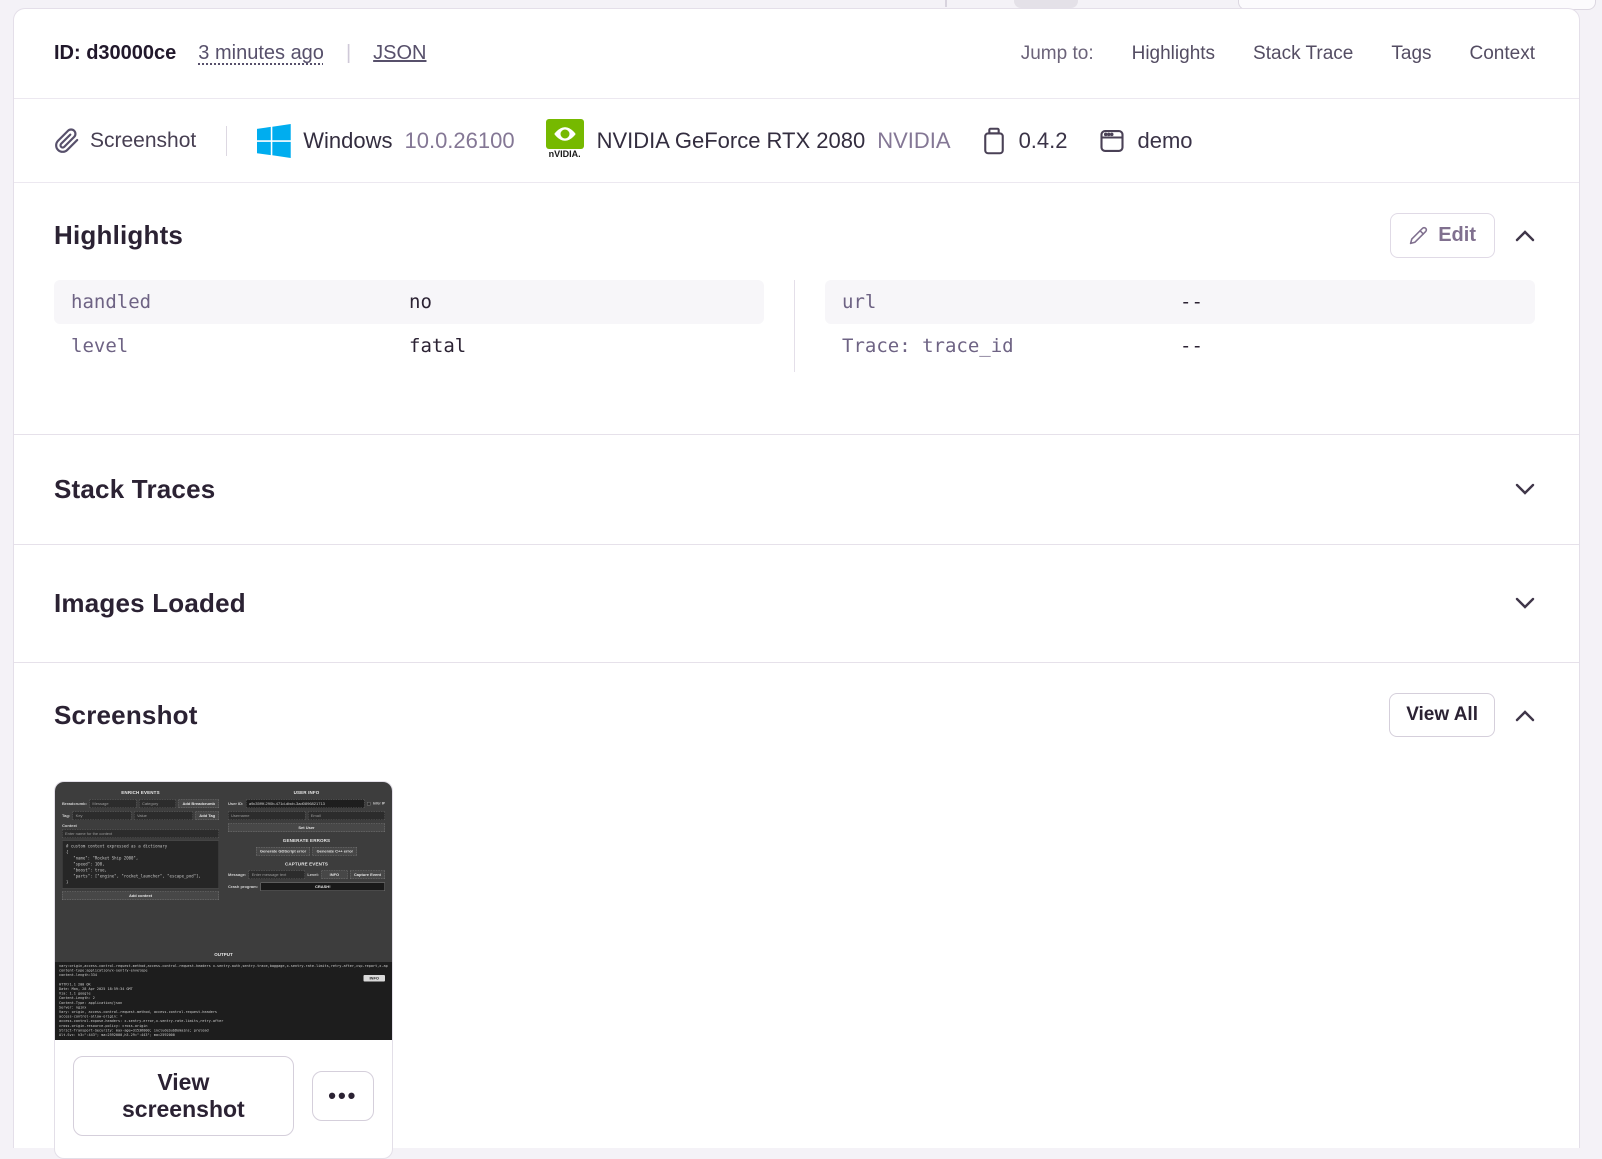  Describe the element at coordinates (306, 840) in the screenshot. I see `thumb-generate-errors-header: GENERATE ERRORS` at that location.